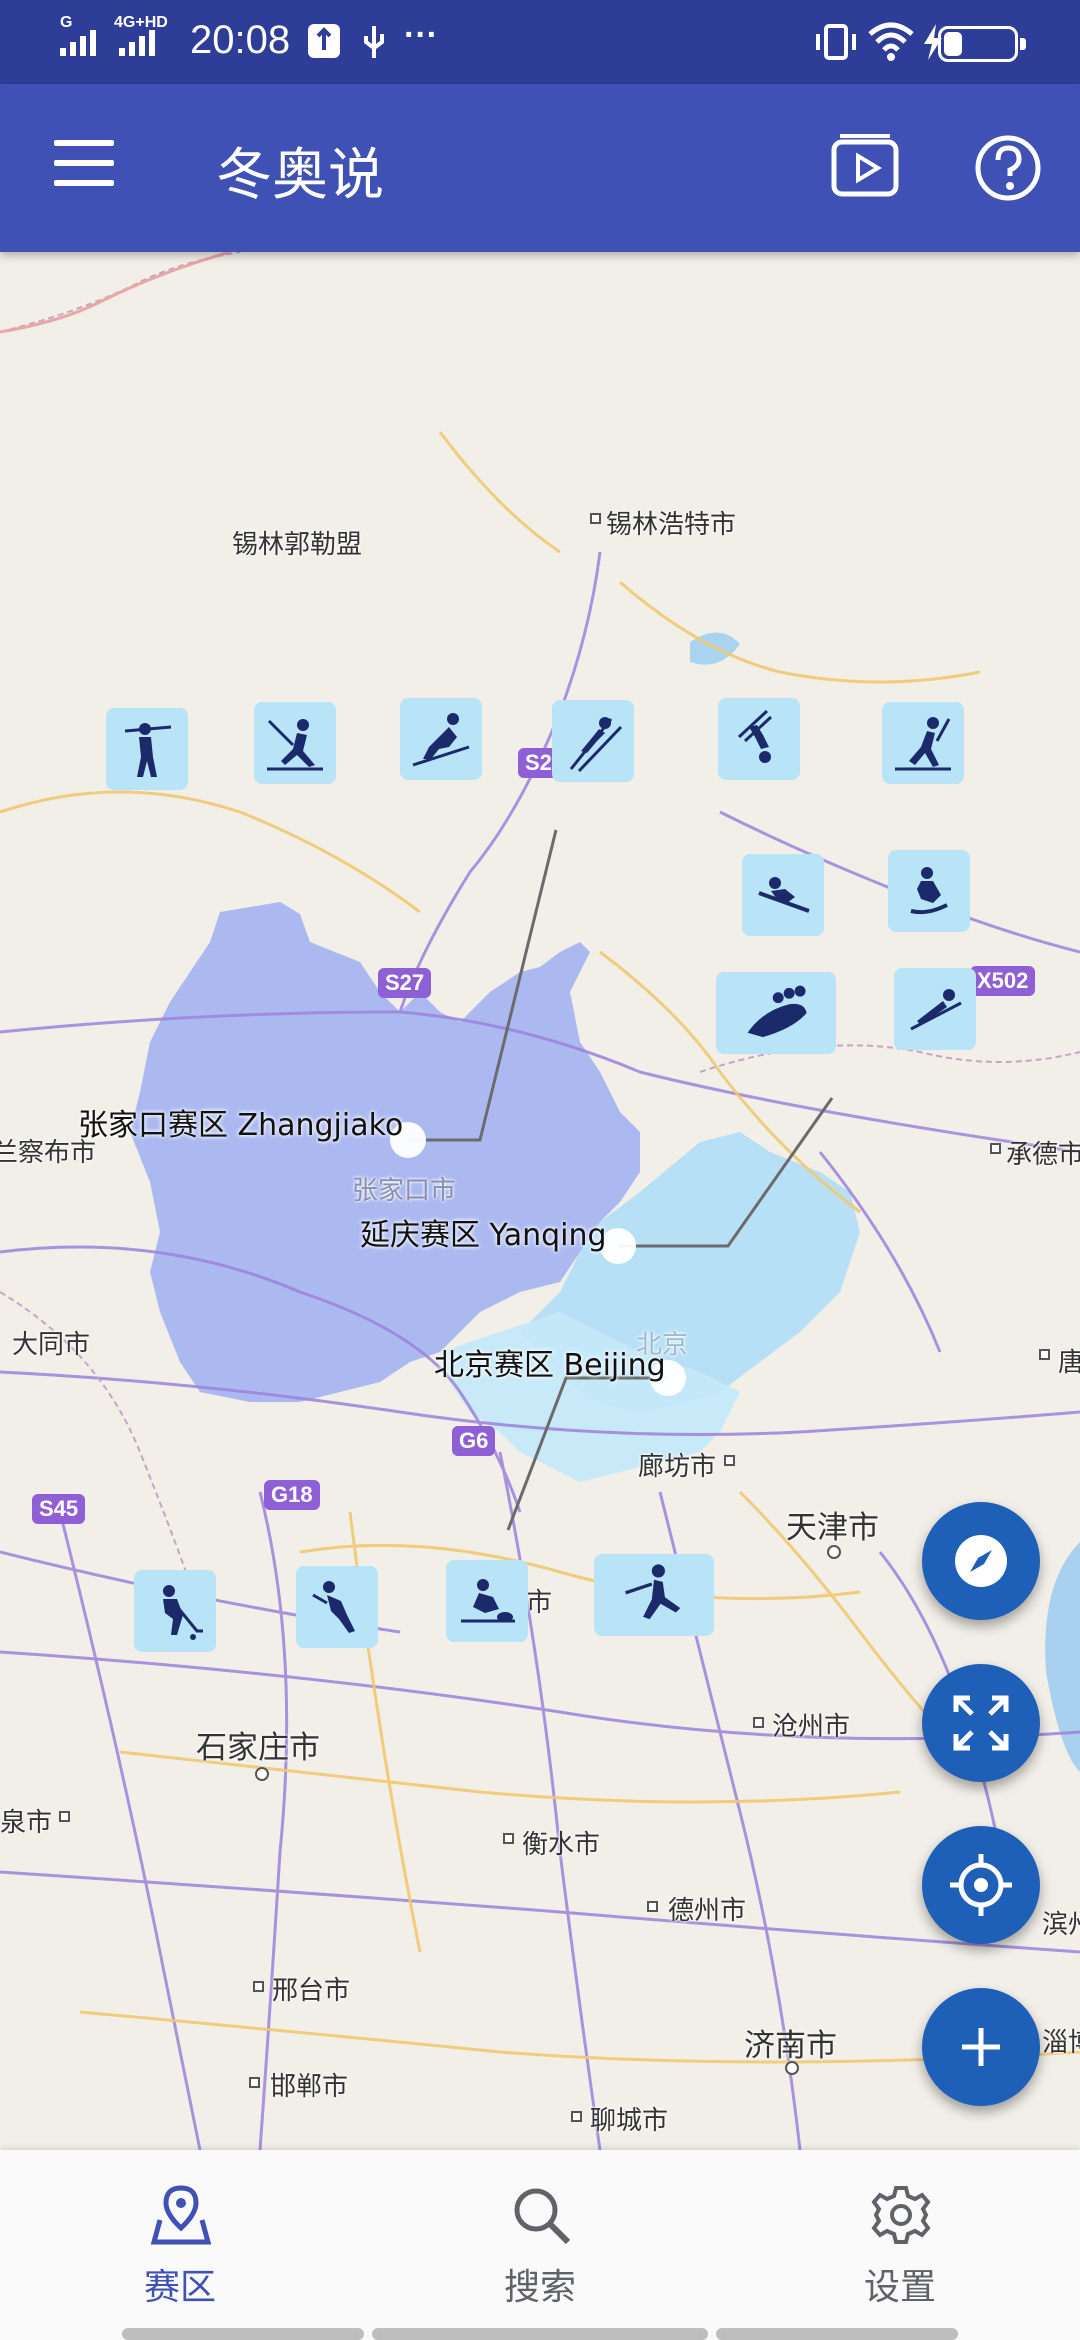 The image size is (1080, 2340). Describe the element at coordinates (84, 165) in the screenshot. I see `menu-button` at that location.